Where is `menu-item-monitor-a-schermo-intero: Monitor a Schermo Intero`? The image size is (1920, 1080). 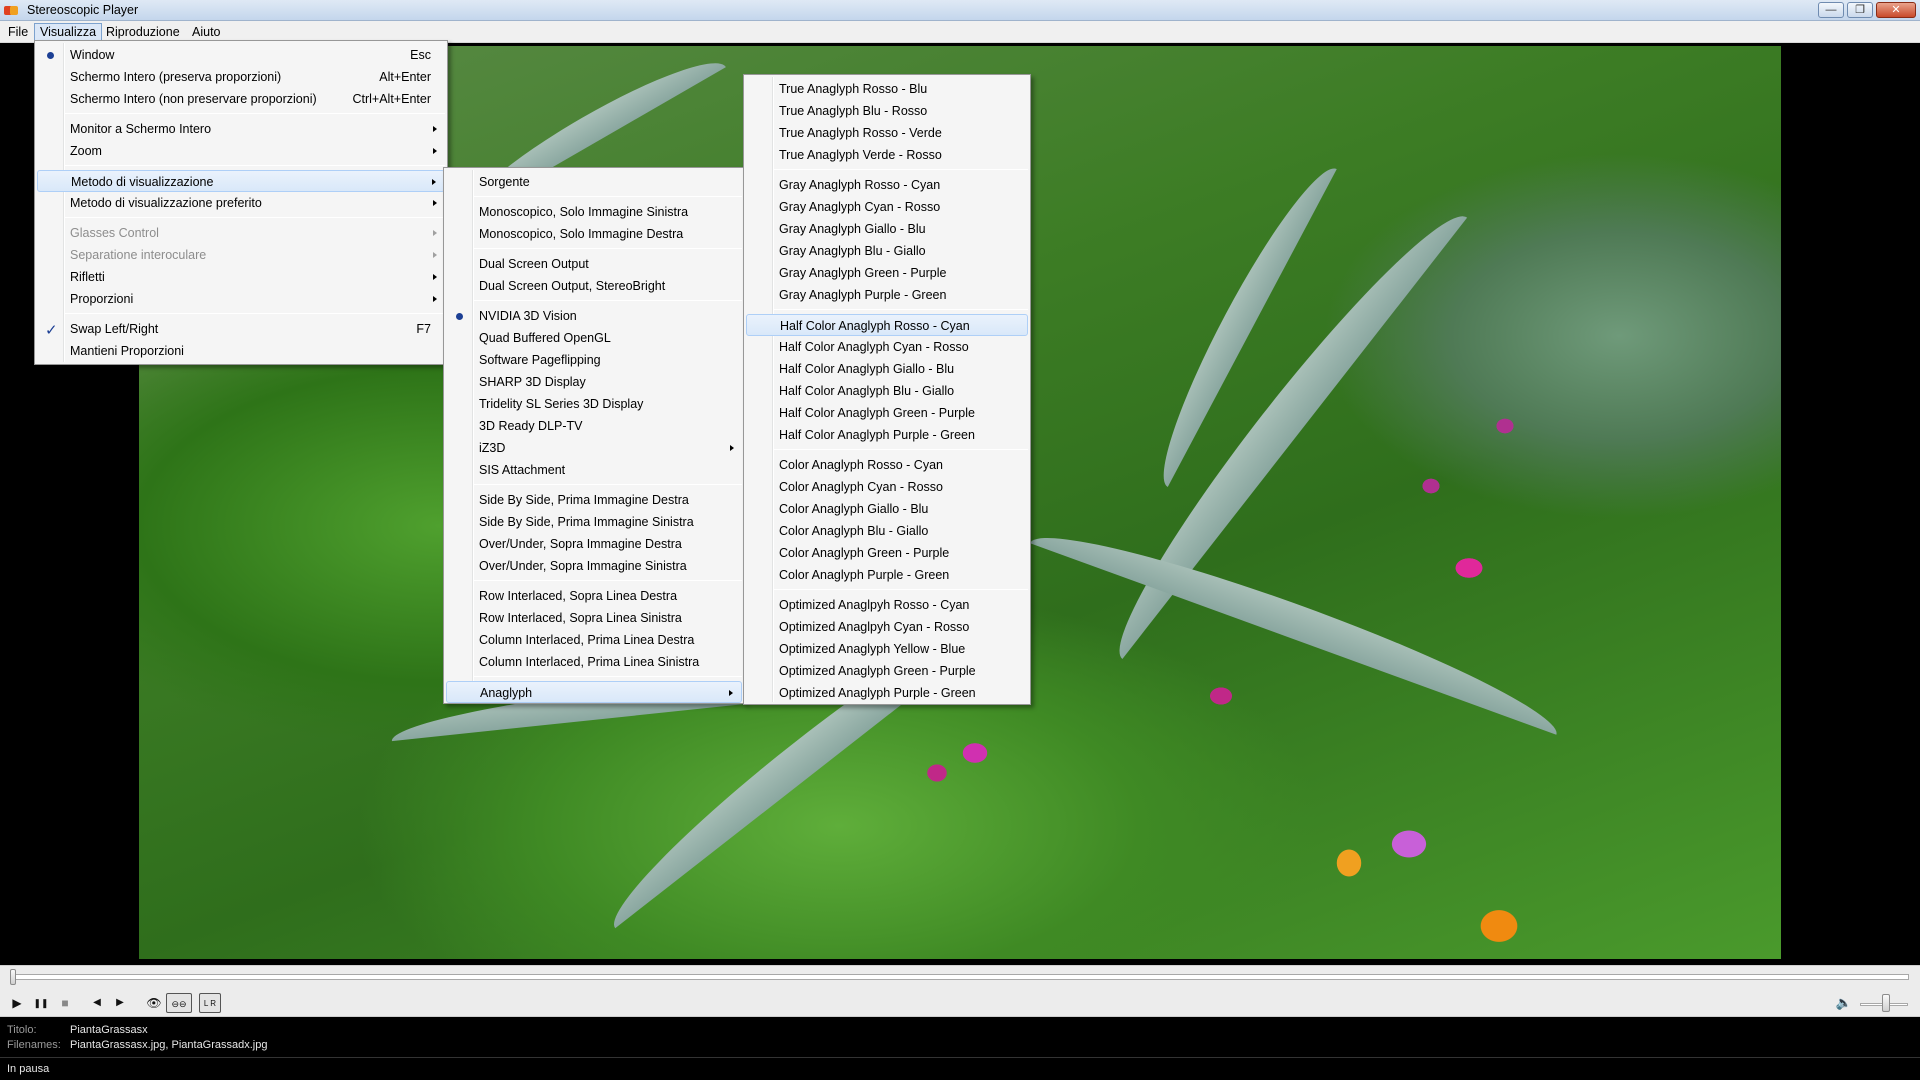
menu-item-monitor-a-schermo-intero: Monitor a Schermo Intero is located at coordinates (241, 129).